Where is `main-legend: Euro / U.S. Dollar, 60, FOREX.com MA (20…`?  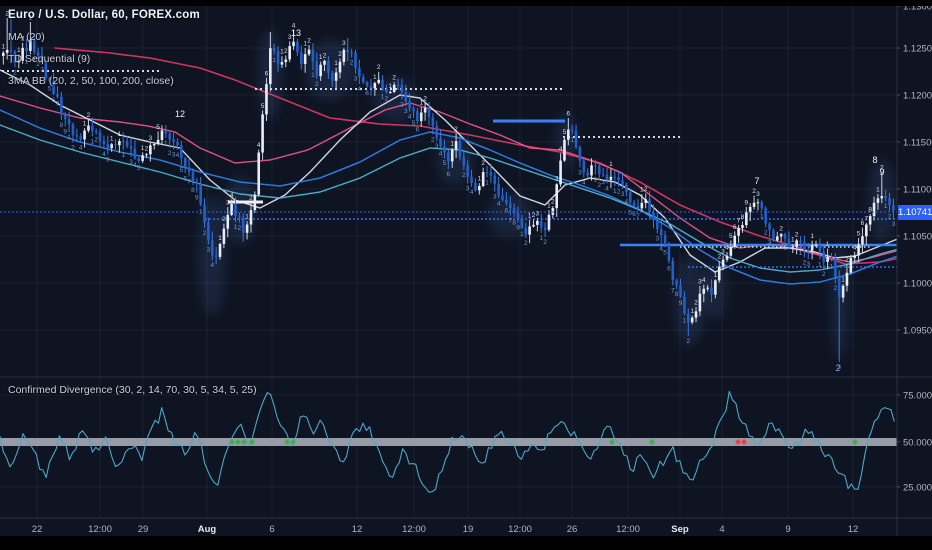 main-legend: Euro / U.S. Dollar, 60, FOREX.com MA (20… is located at coordinates (104, 48).